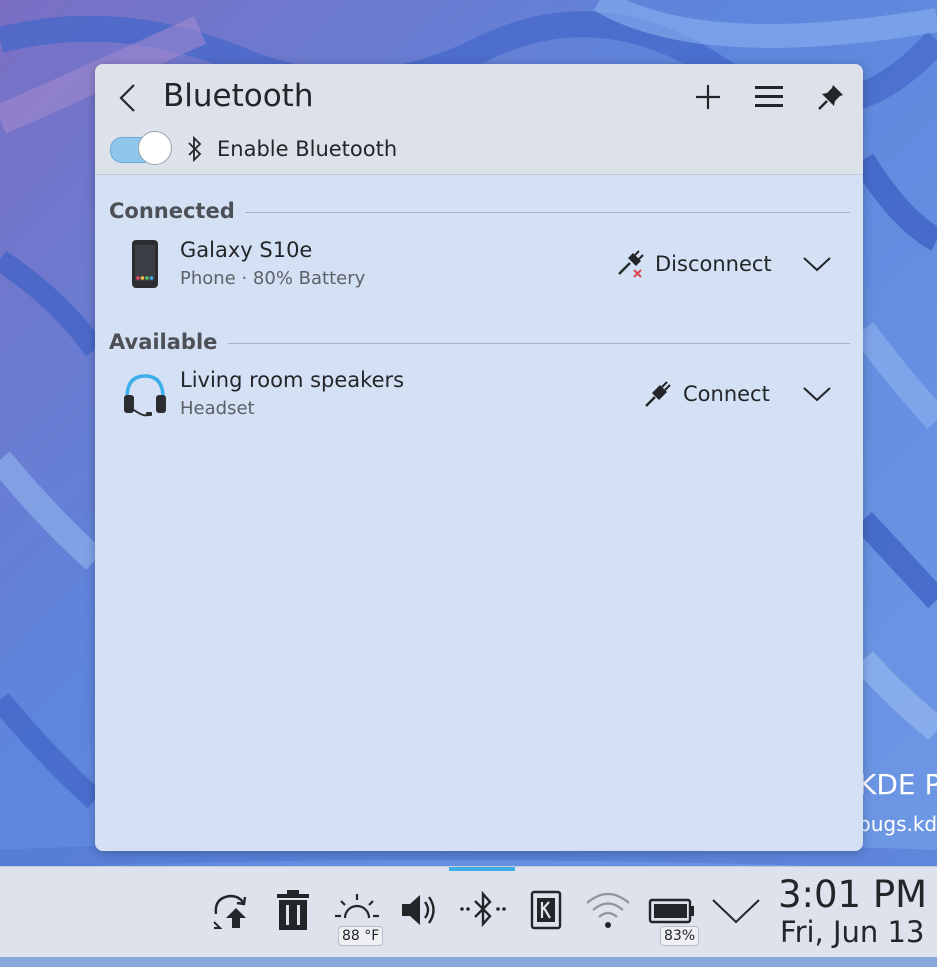  I want to click on toggle-knob, so click(155, 148).